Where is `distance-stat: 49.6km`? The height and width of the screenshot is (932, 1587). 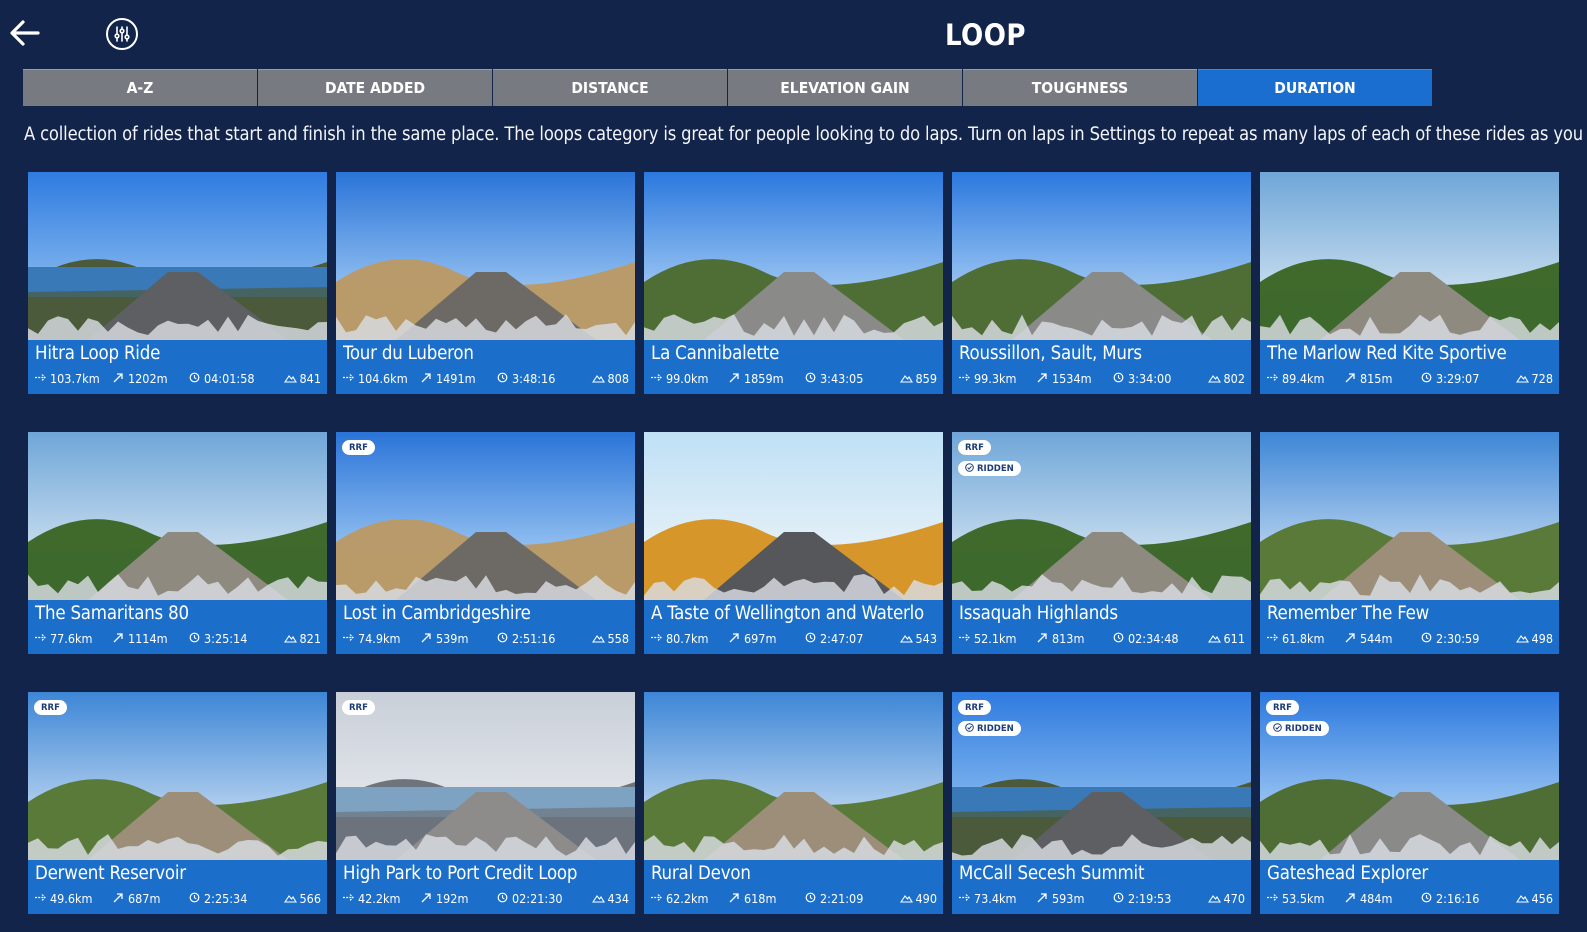 distance-stat: 49.6km is located at coordinates (63, 898).